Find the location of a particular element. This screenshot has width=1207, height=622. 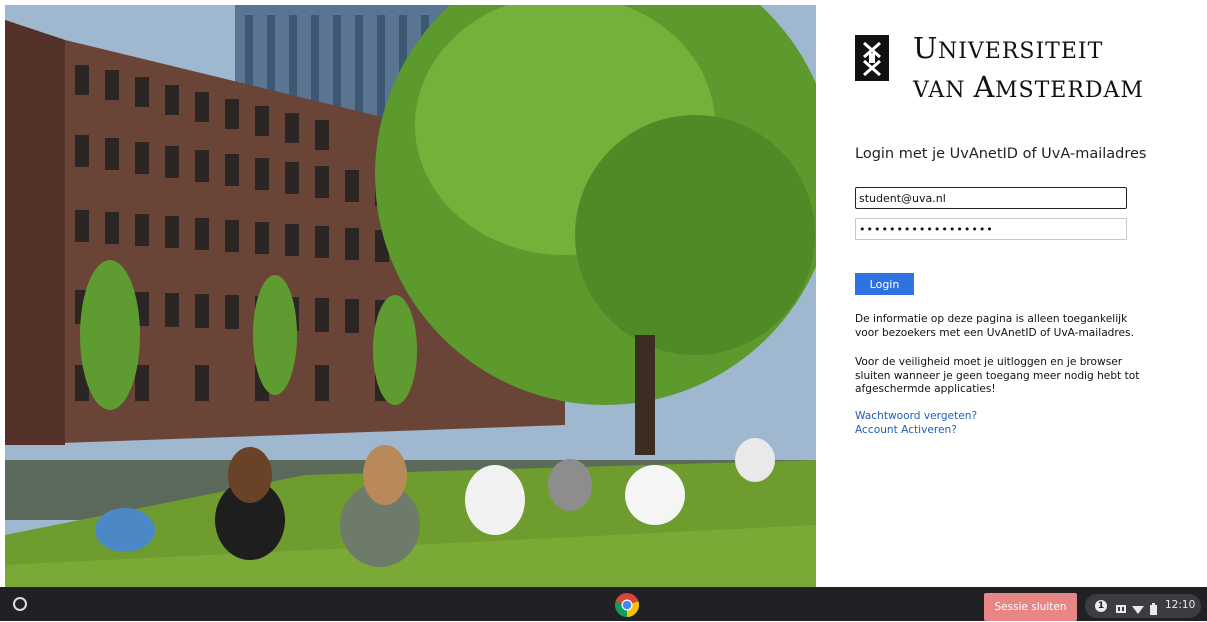

email-input is located at coordinates (991, 198).